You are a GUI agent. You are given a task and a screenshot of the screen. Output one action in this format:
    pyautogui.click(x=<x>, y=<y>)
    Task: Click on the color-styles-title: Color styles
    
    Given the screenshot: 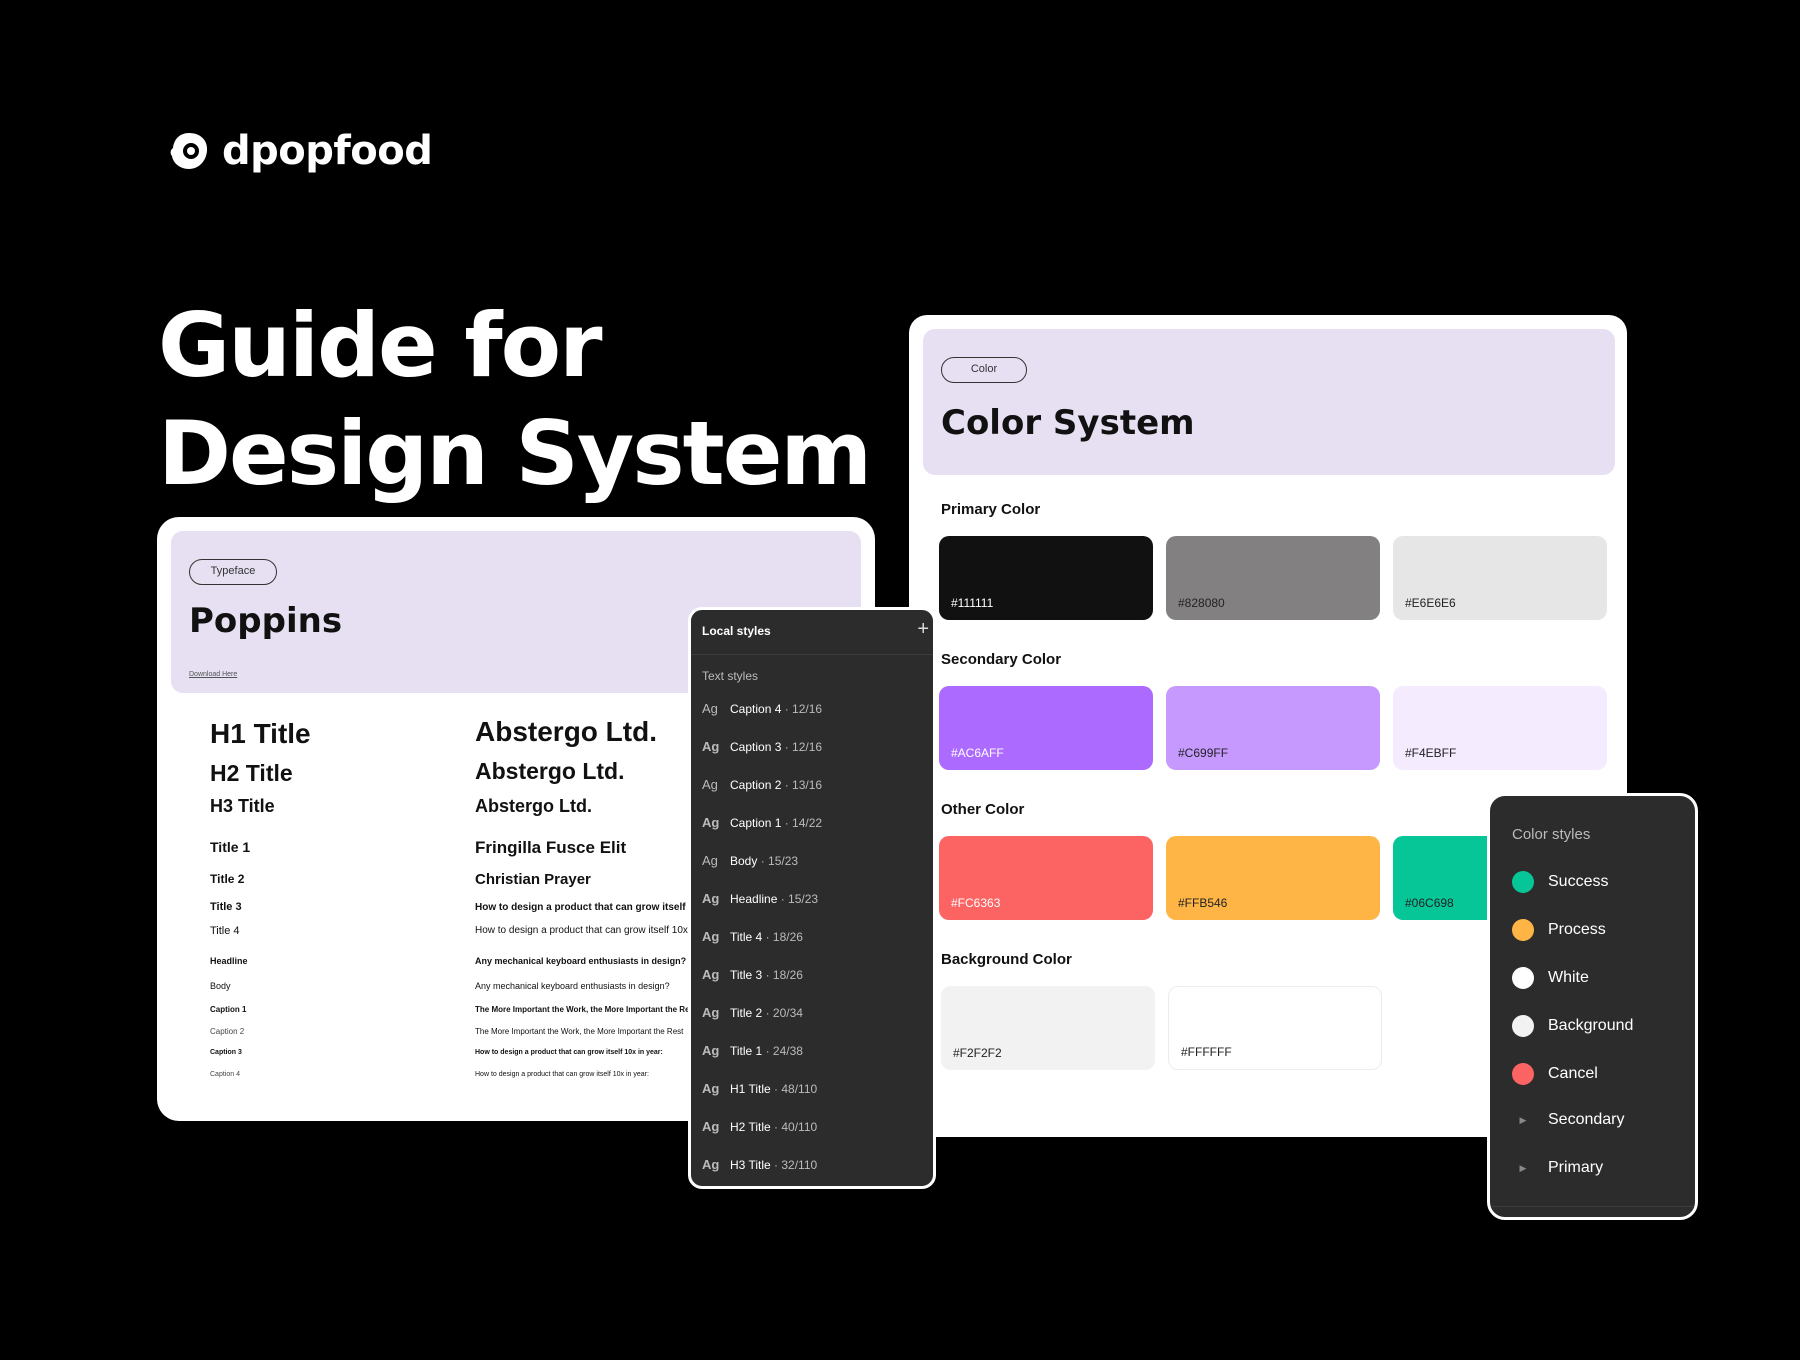 What is the action you would take?
    pyautogui.click(x=1551, y=834)
    